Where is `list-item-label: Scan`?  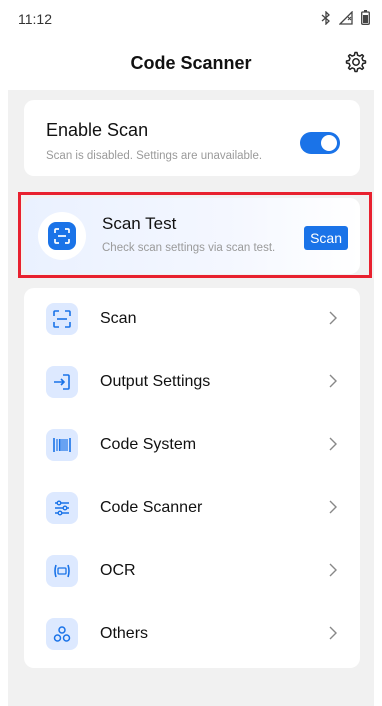
list-item-label: Scan is located at coordinates (118, 318).